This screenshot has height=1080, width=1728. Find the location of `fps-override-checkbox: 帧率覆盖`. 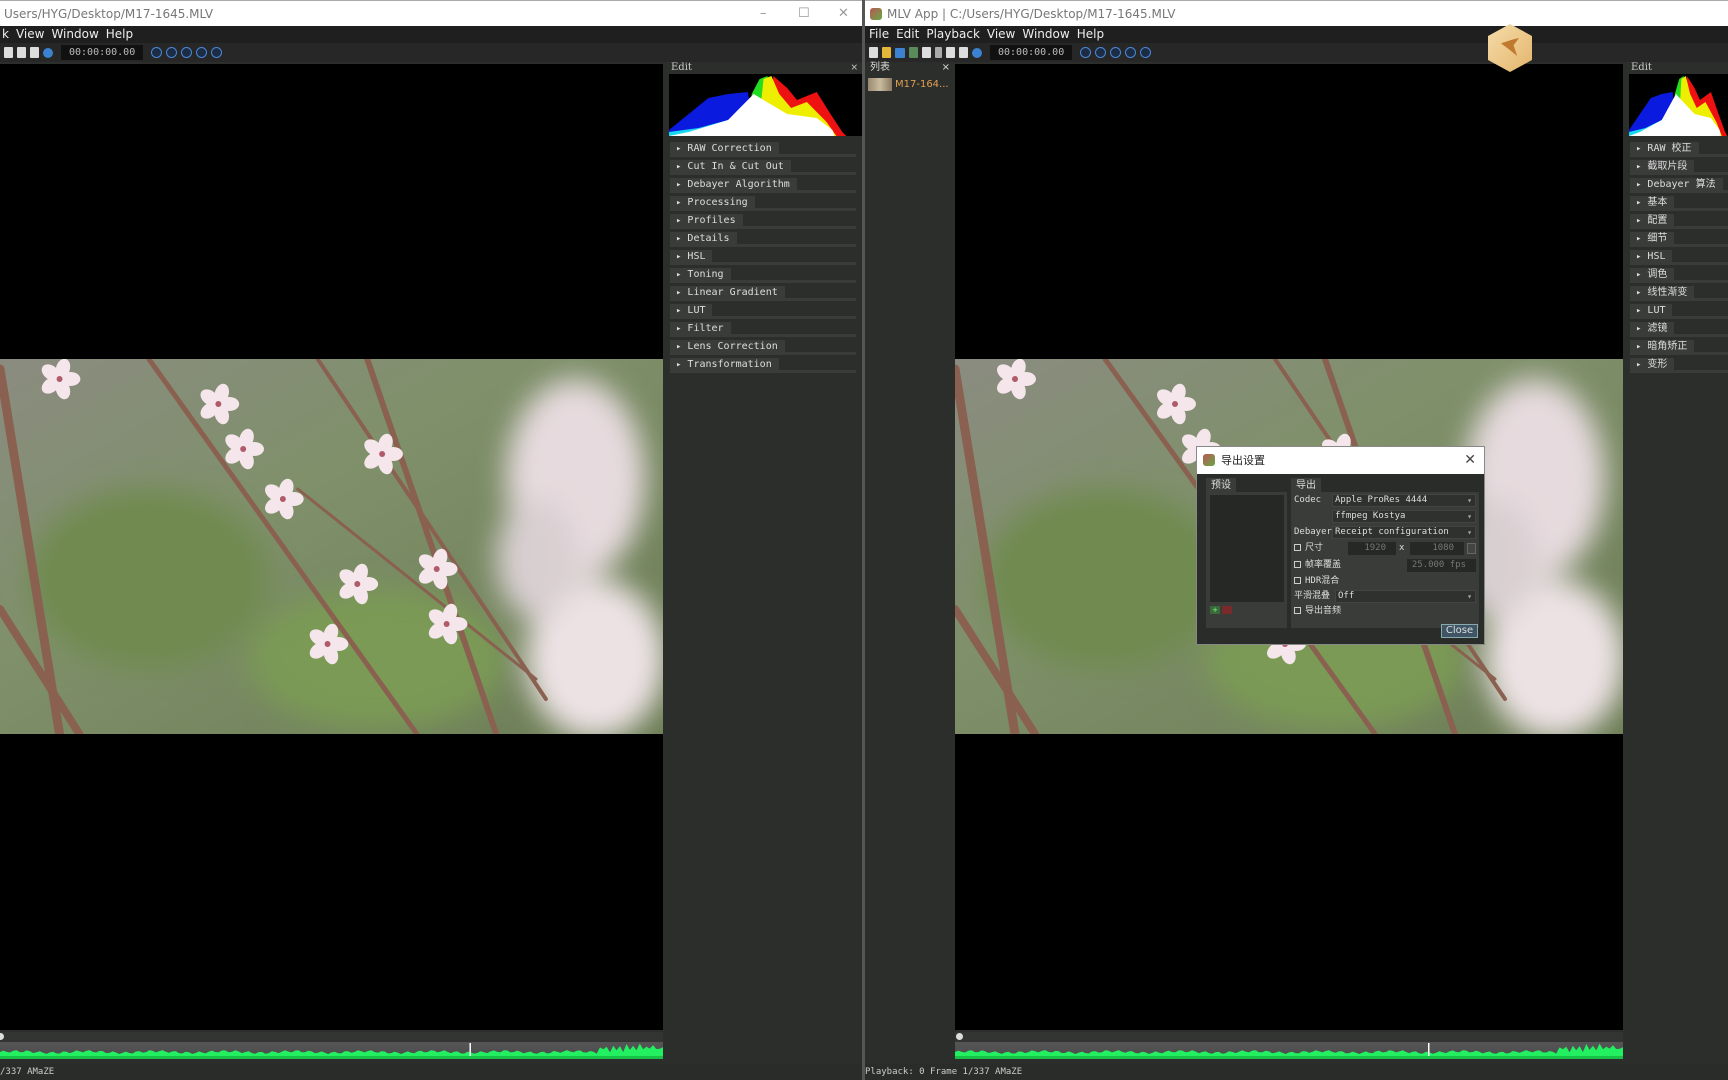

fps-override-checkbox: 帧率覆盖 is located at coordinates (1317, 565).